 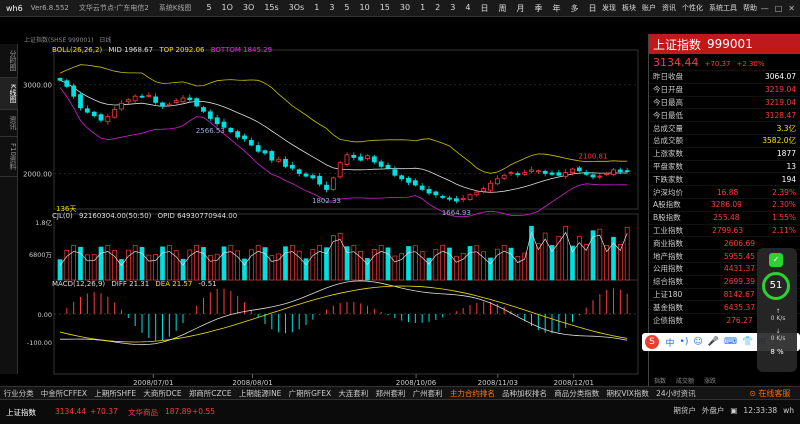 I want to click on ime-item-icon: ⌨, so click(x=730, y=342).